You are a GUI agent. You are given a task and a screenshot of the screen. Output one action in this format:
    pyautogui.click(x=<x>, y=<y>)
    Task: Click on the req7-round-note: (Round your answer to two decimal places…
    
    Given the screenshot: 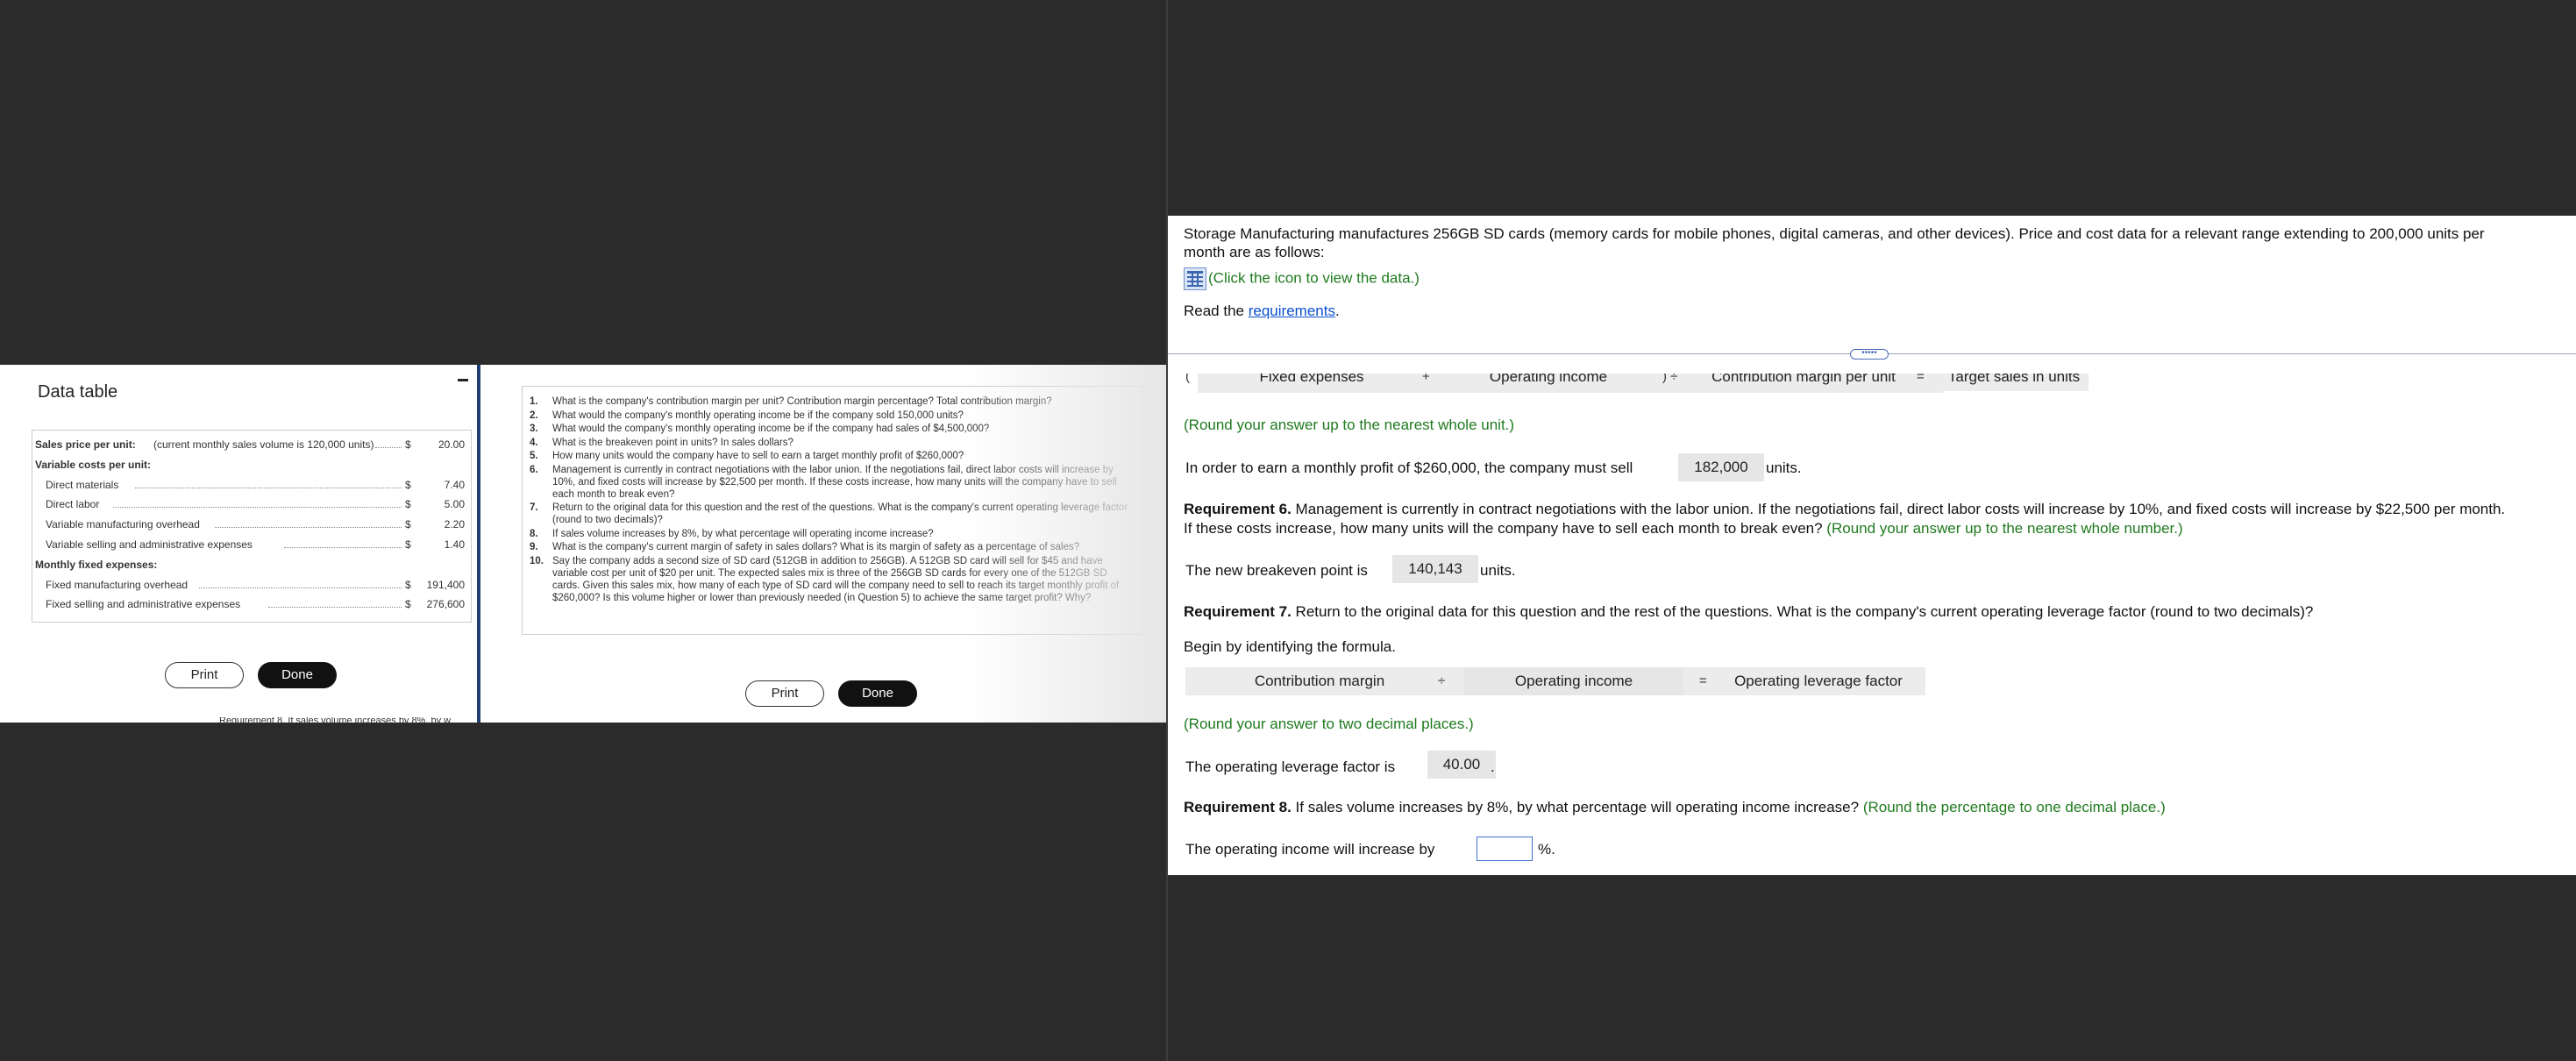 What is the action you would take?
    pyautogui.click(x=1329, y=724)
    